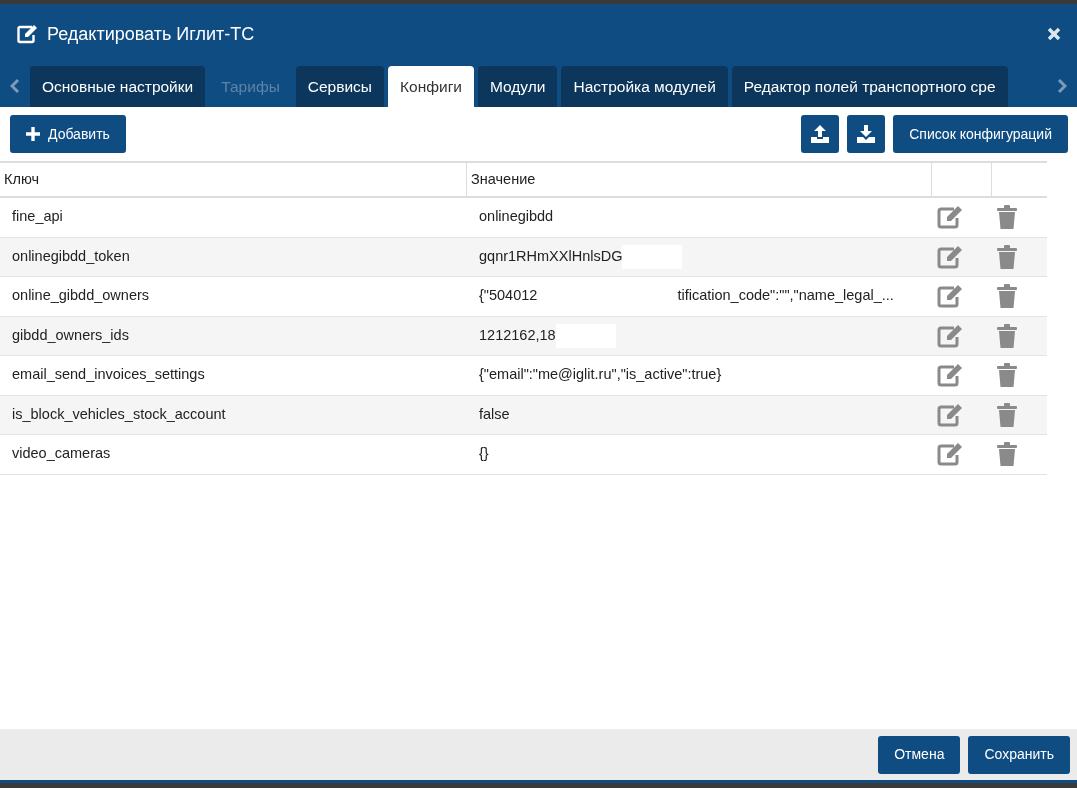 This screenshot has width=1077, height=788. I want to click on close-icon, so click(1054, 34).